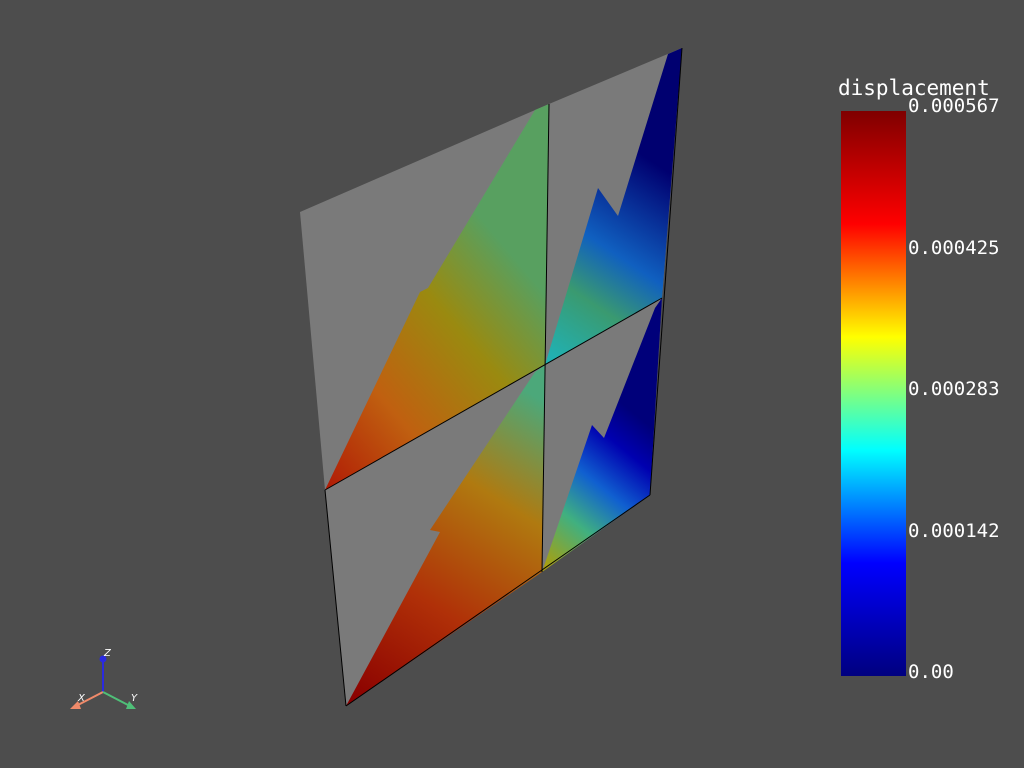  What do you see at coordinates (954, 248) in the screenshot?
I see `colorbar-tick-label: 0.000425` at bounding box center [954, 248].